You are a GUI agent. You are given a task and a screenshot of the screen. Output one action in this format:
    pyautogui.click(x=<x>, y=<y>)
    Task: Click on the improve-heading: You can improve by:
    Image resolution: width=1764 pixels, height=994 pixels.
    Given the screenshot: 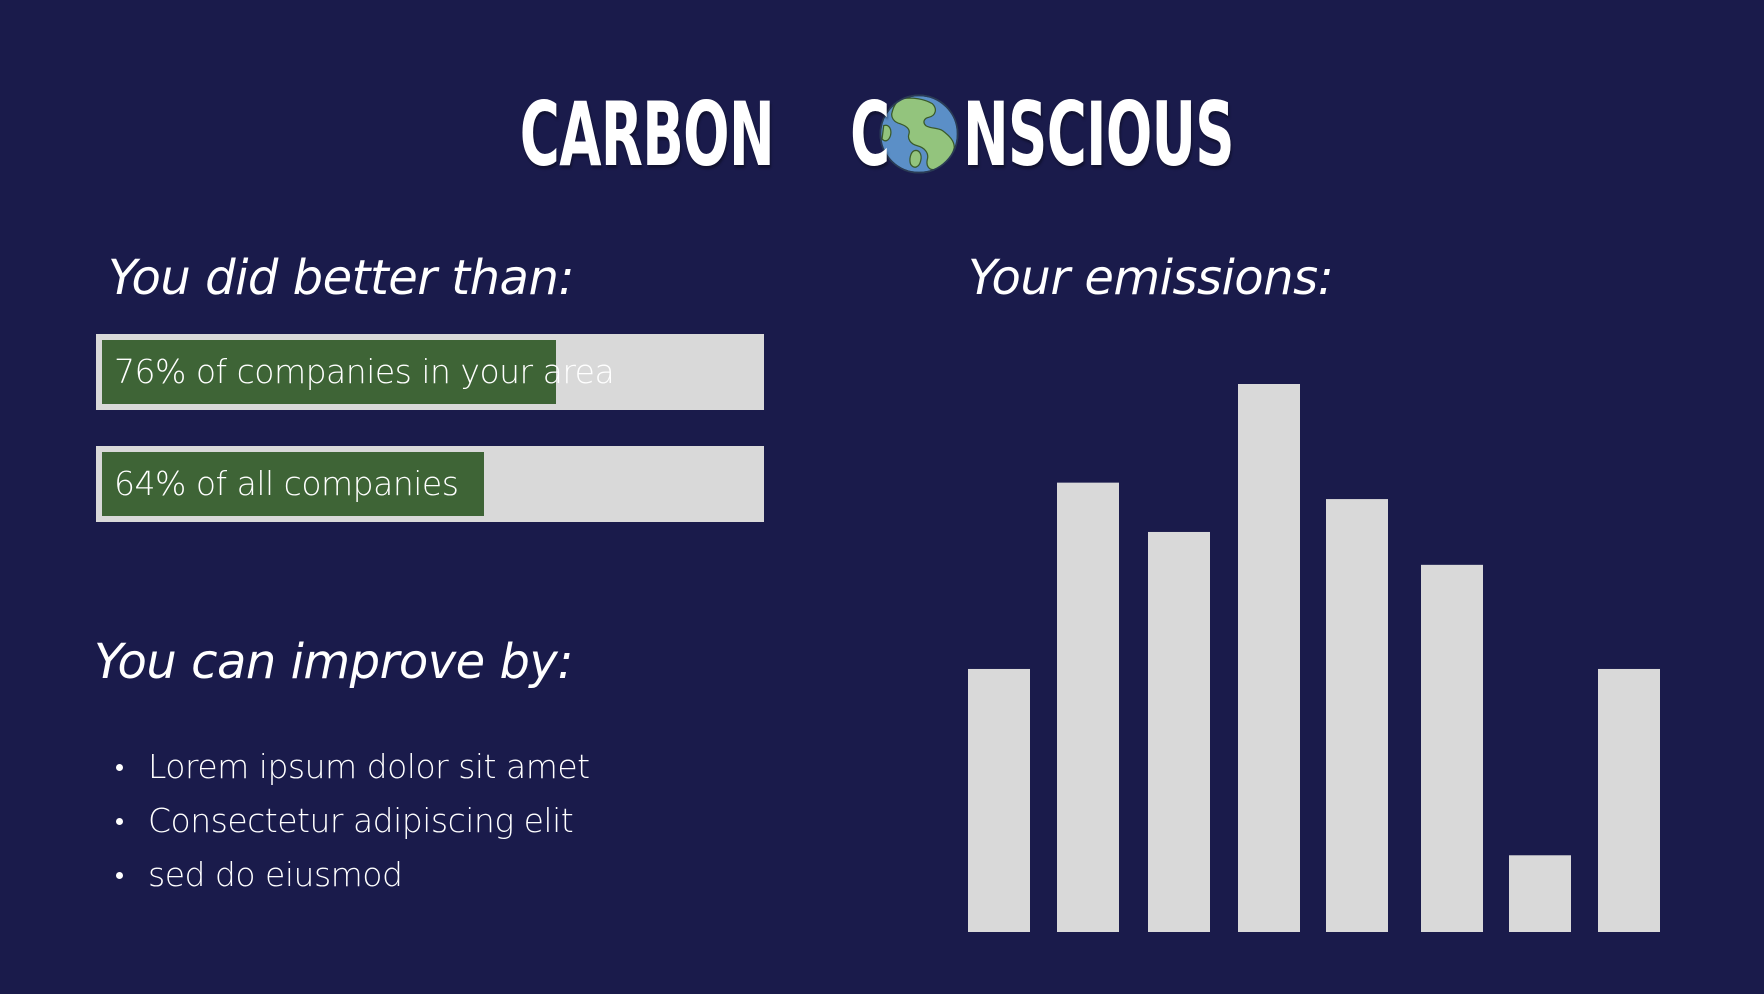 What is the action you would take?
    pyautogui.click(x=333, y=662)
    